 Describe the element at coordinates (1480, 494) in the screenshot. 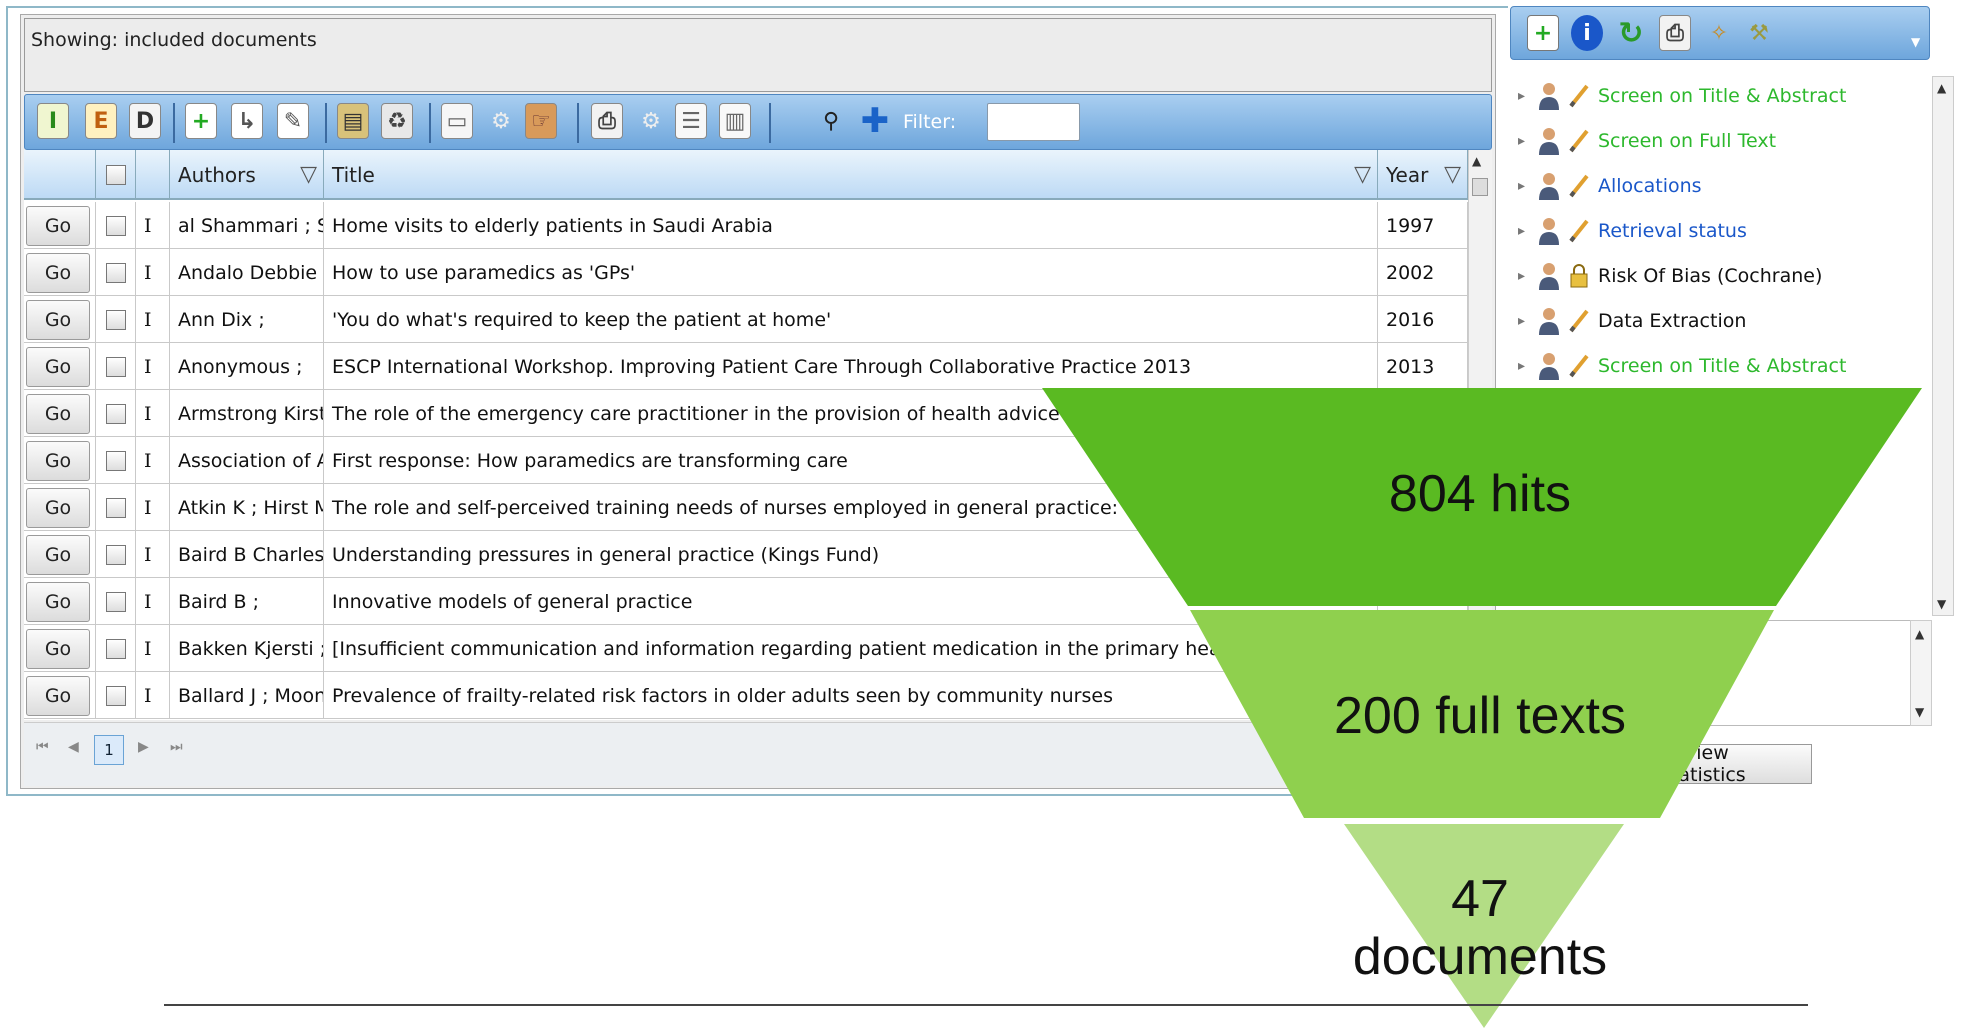

I see `funnel-hits-label: 804 hits` at that location.